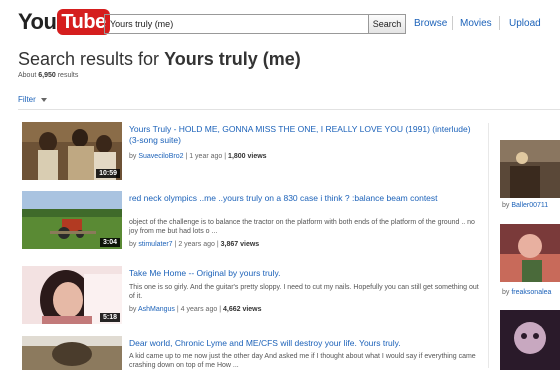 This screenshot has width=560, height=370. What do you see at coordinates (476, 23) in the screenshot?
I see `nav-movies: Movies` at bounding box center [476, 23].